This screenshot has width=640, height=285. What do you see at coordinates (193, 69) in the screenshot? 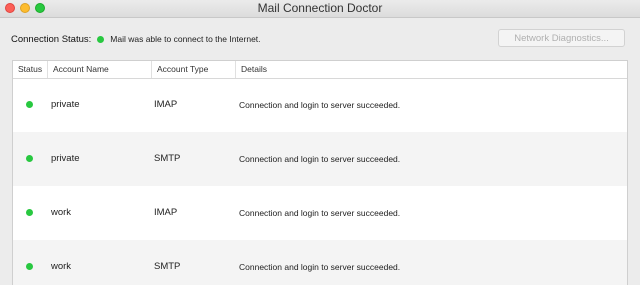
I see `column-header-account-type: Account Type` at bounding box center [193, 69].